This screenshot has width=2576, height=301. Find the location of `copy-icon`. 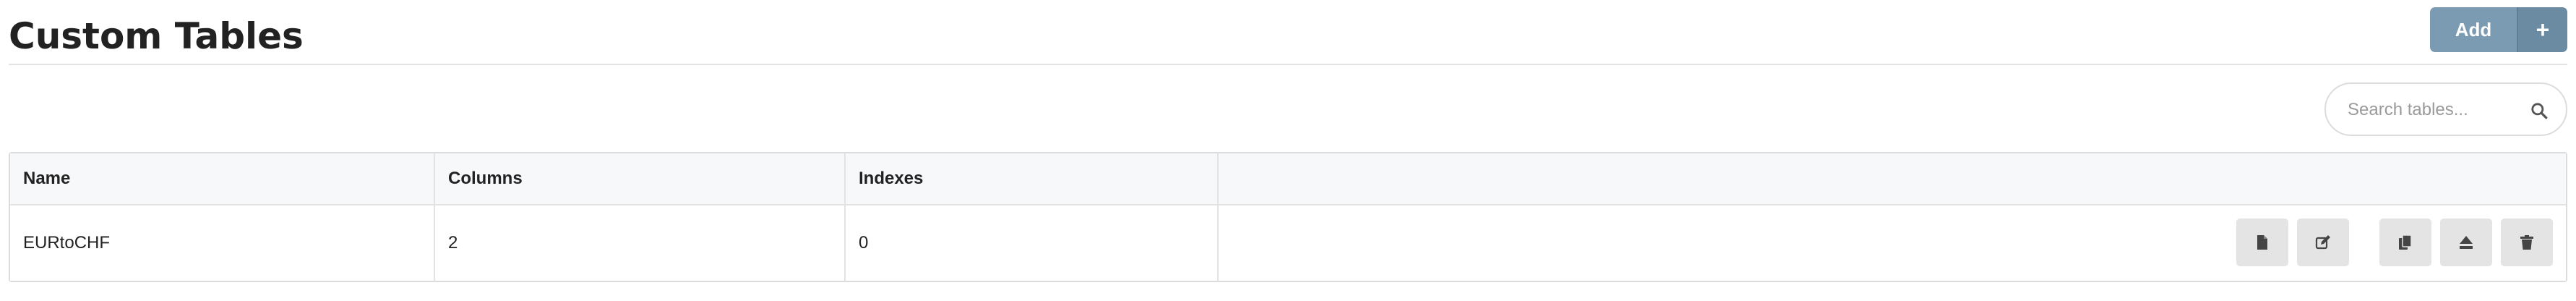

copy-icon is located at coordinates (2406, 242).